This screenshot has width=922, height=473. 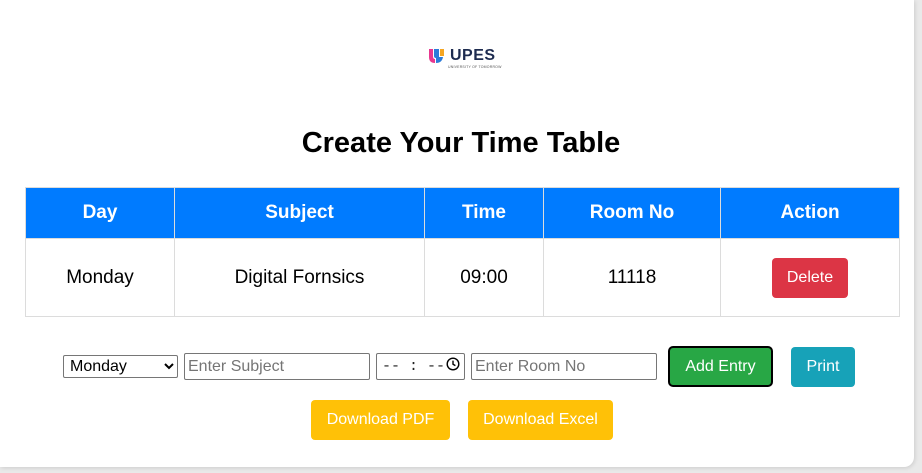 I want to click on table-header-row: Day Subject Time Room No Action, so click(x=462, y=213).